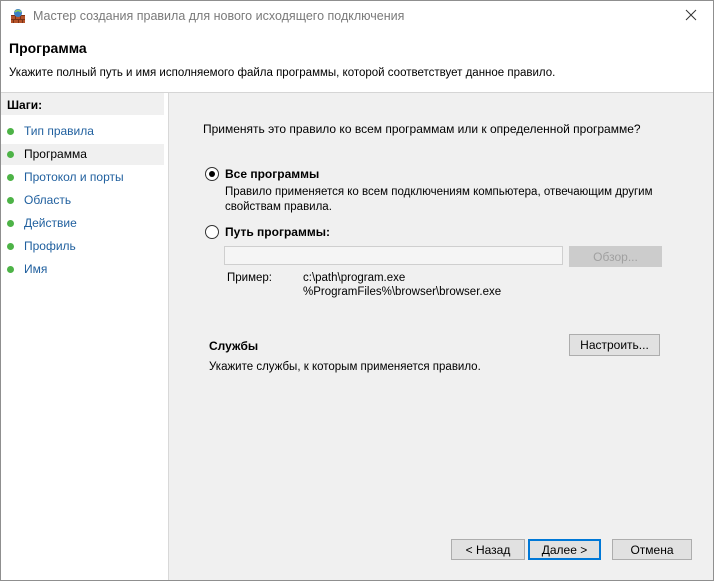 The height and width of the screenshot is (581, 714). What do you see at coordinates (36, 269) in the screenshot?
I see `step-label: Имя` at bounding box center [36, 269].